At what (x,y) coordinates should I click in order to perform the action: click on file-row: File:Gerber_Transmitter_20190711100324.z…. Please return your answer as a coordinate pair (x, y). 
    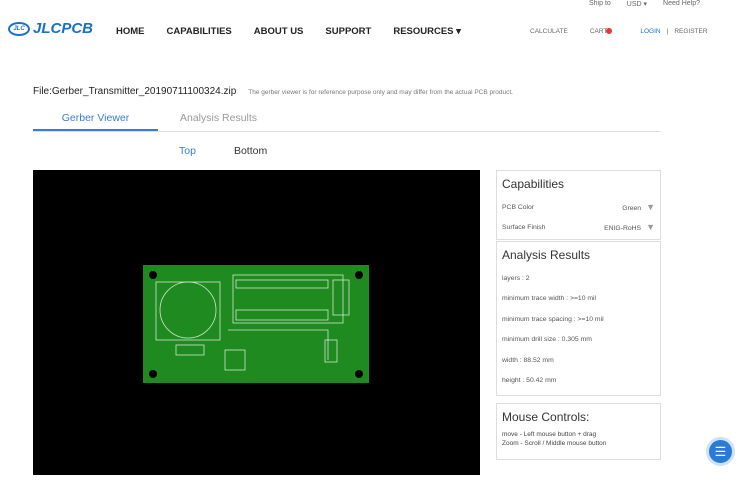
    Looking at the image, I should click on (273, 91).